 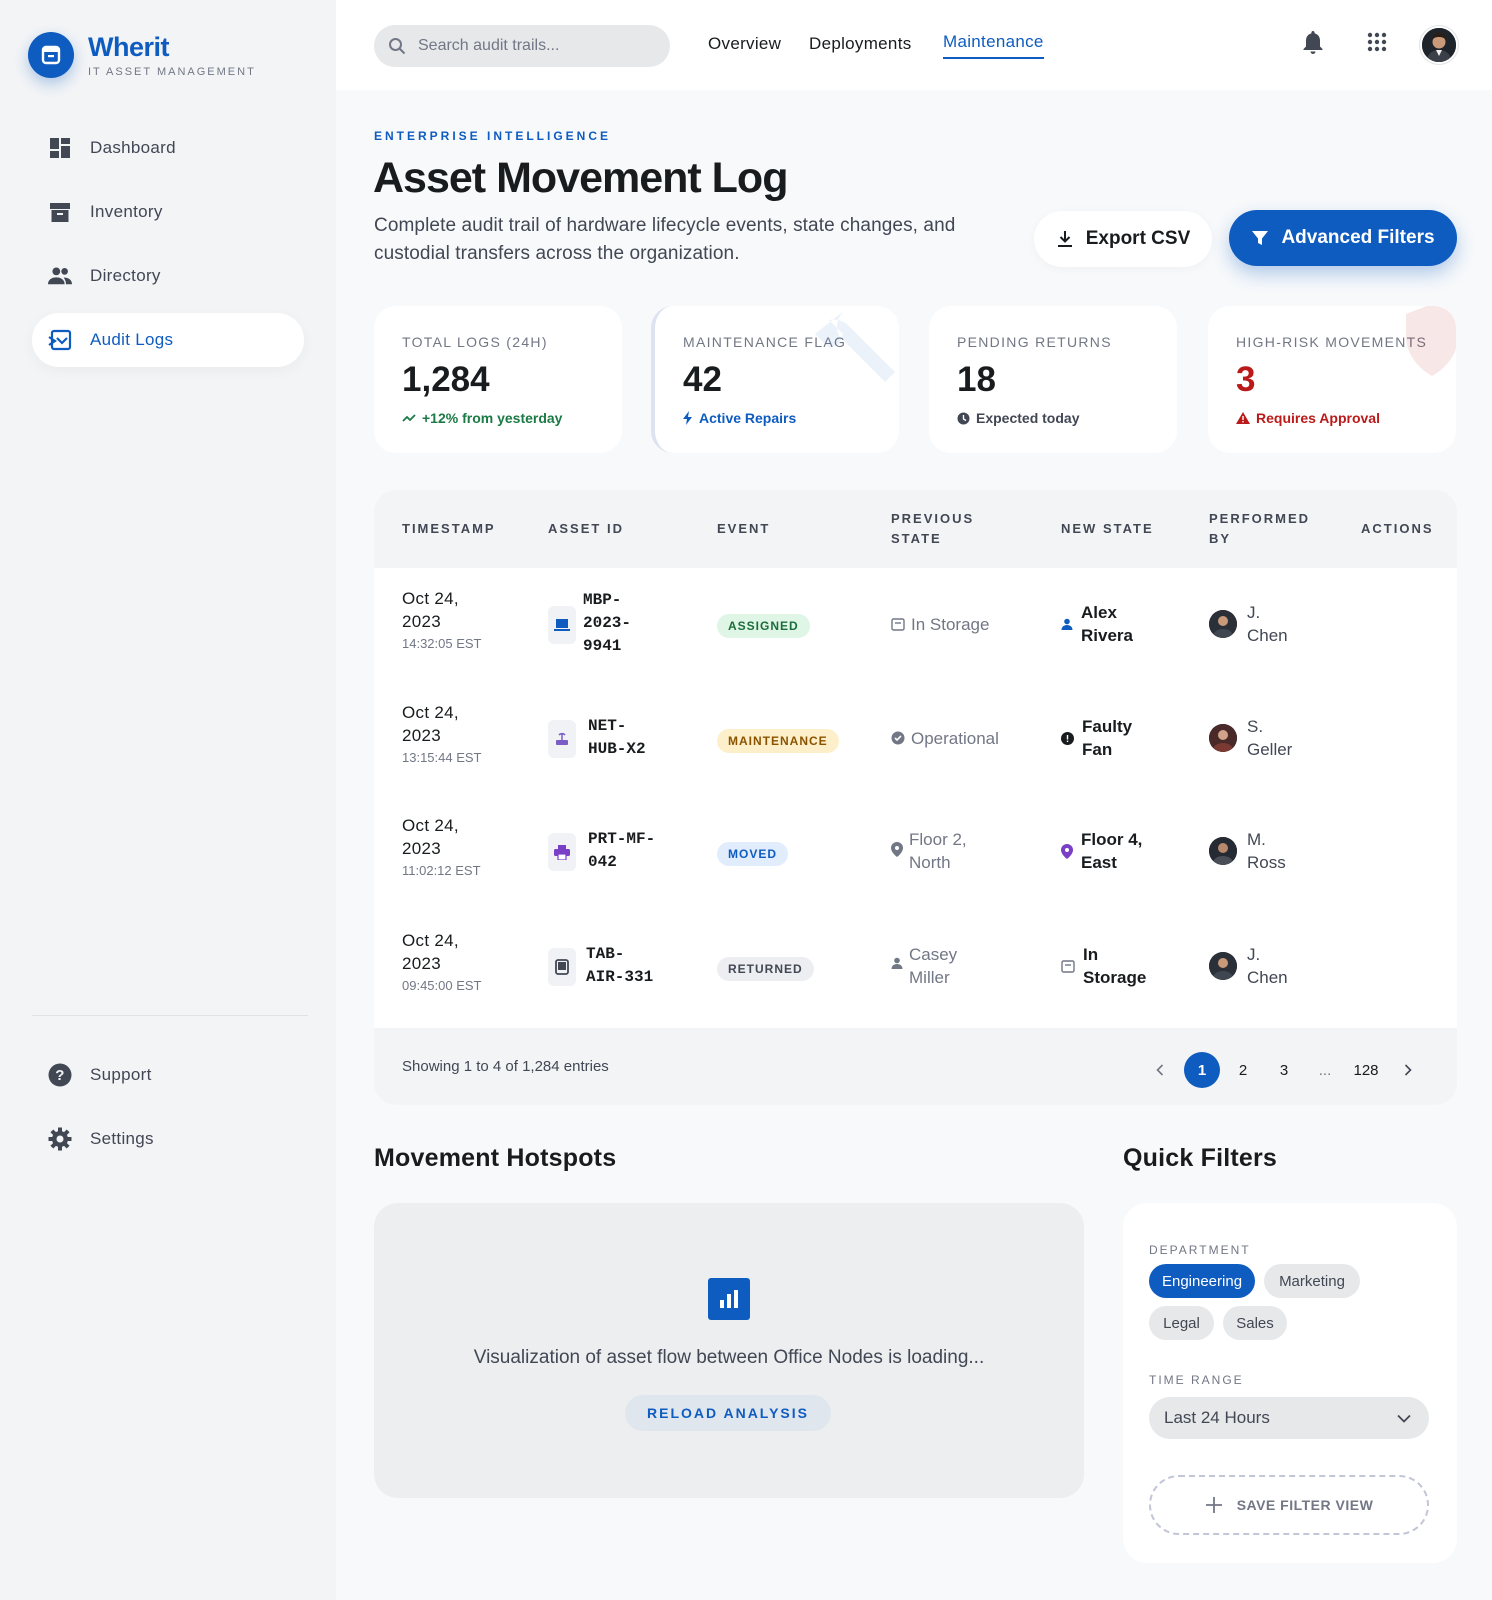 I want to click on kpi-card-high-risk: HIGH-RISK MOVEMENTS 3 Requires Approval, so click(x=1332, y=379).